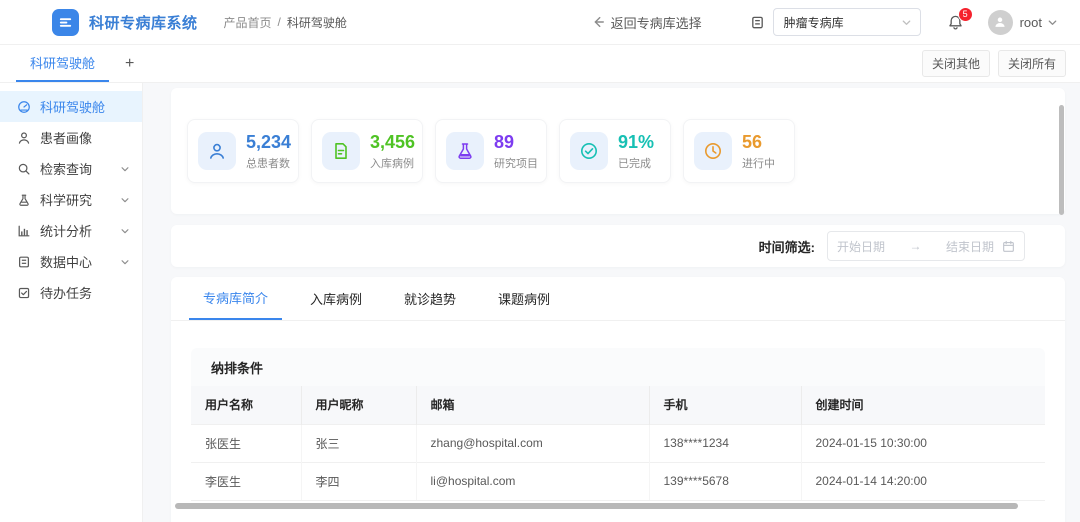  What do you see at coordinates (246, 481) in the screenshot?
I see `cell-username: 李医生` at bounding box center [246, 481].